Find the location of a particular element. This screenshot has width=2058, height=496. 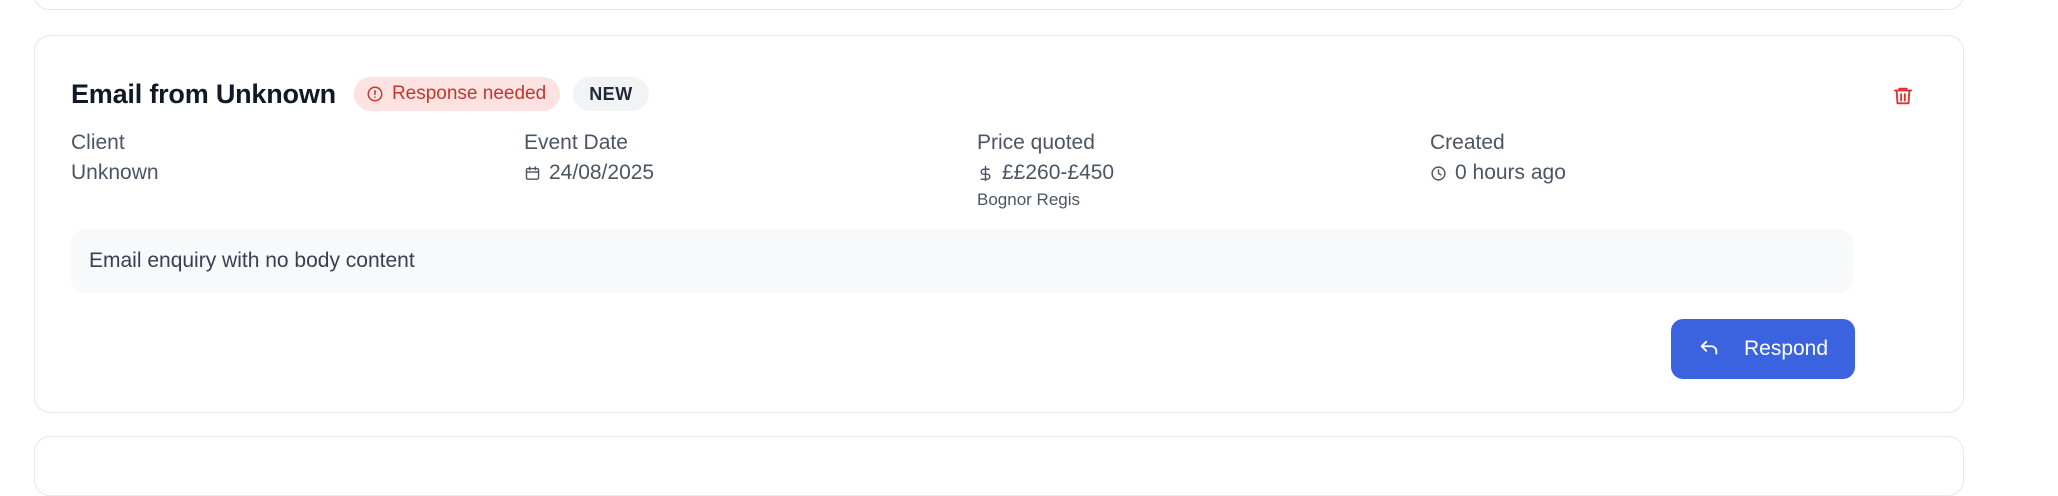

reply-icon is located at coordinates (1709, 347).